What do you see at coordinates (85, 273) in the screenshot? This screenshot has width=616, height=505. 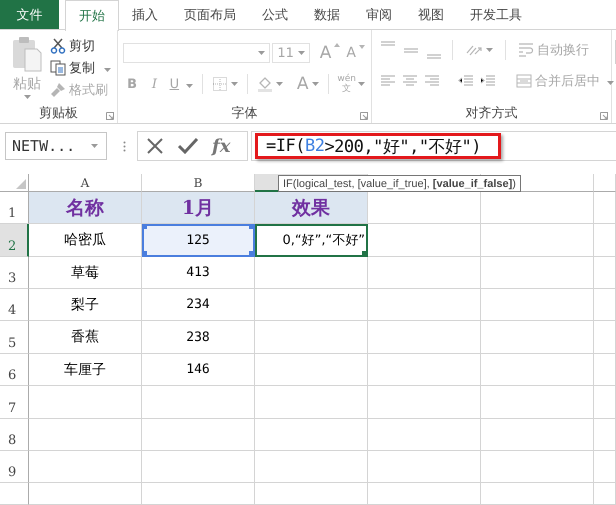 I see `table-cell: 草莓` at bounding box center [85, 273].